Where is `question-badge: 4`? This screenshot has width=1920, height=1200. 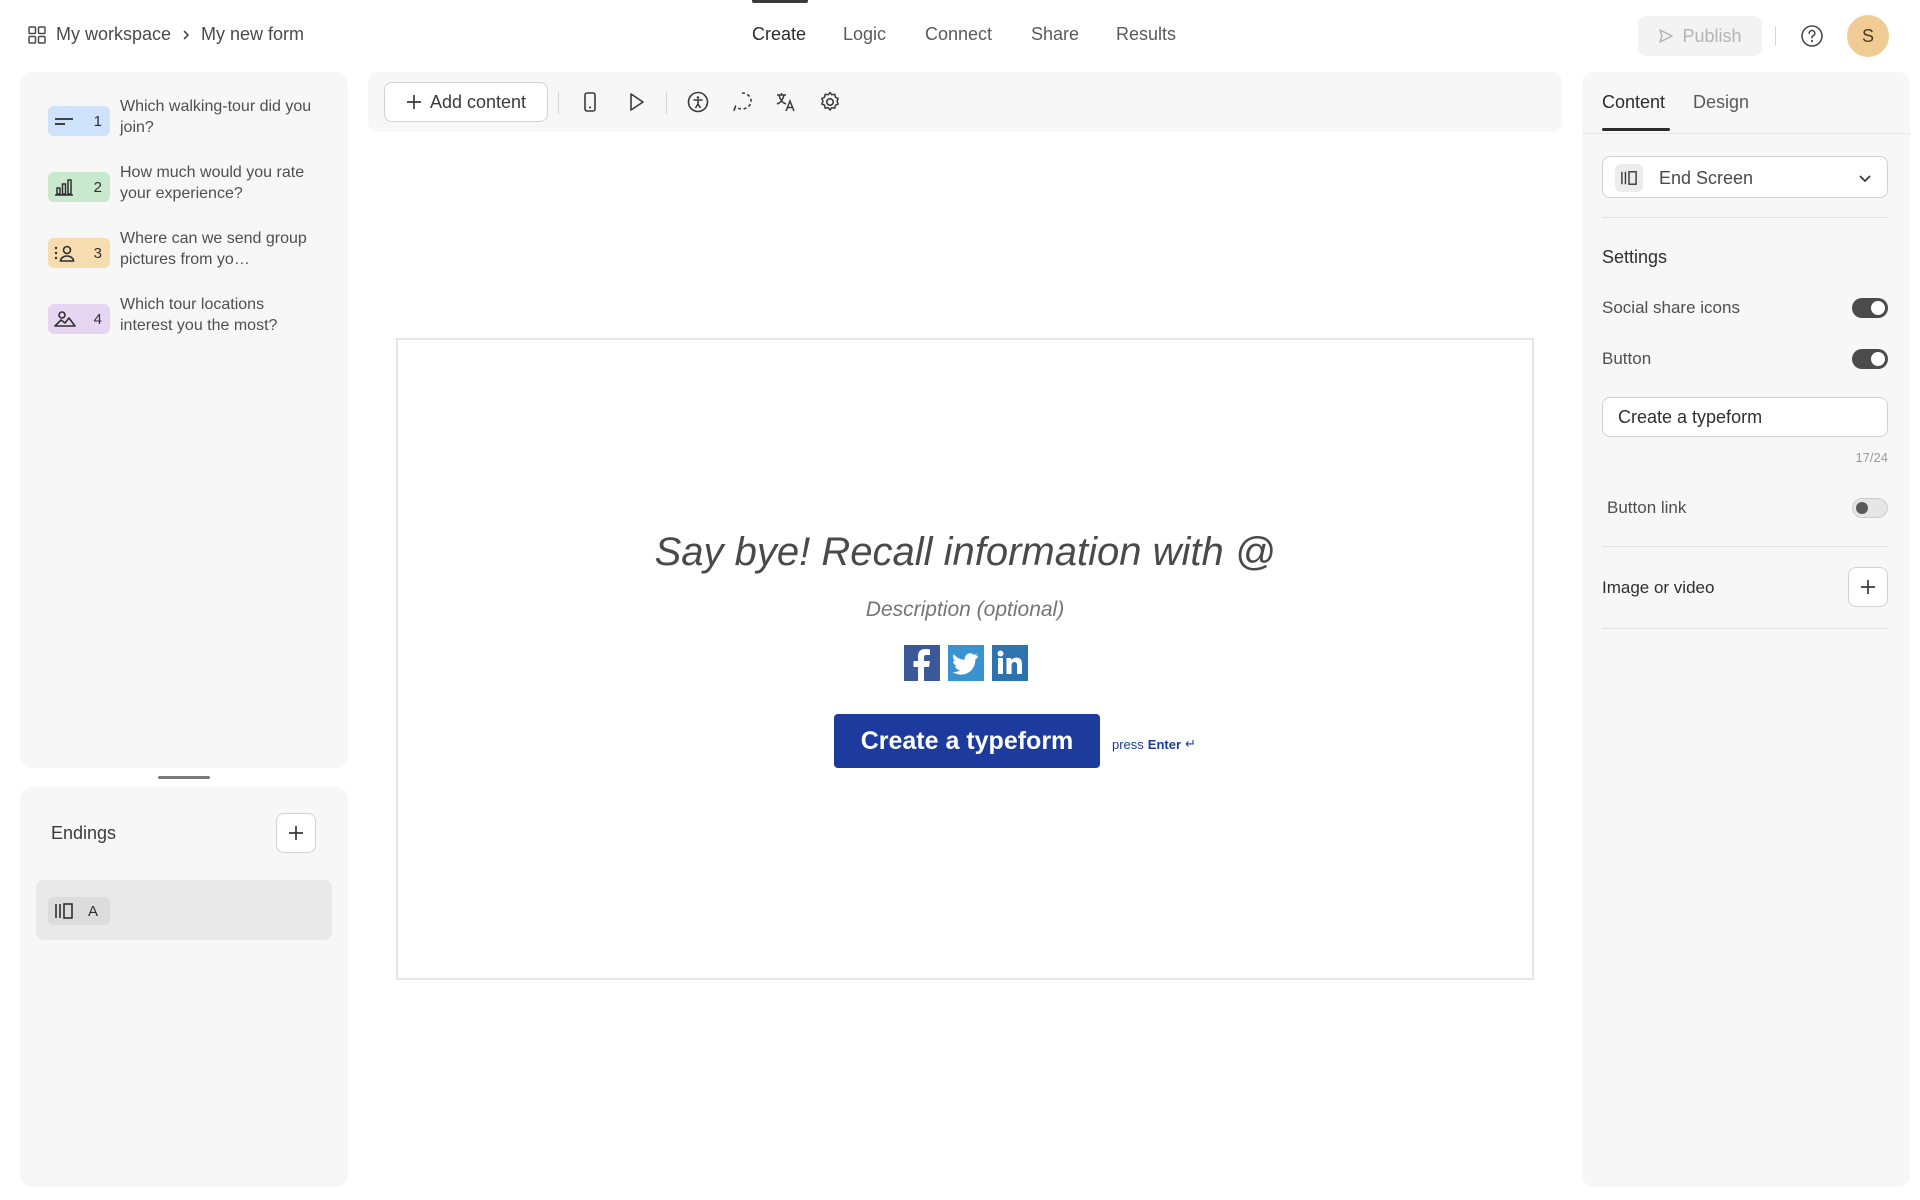 question-badge: 4 is located at coordinates (79, 319).